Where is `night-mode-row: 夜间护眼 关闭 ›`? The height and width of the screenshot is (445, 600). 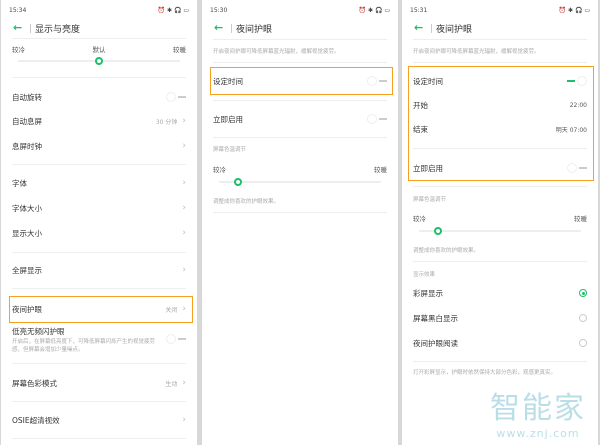
night-mode-row: 夜间护眼 关闭 › is located at coordinates (99, 309).